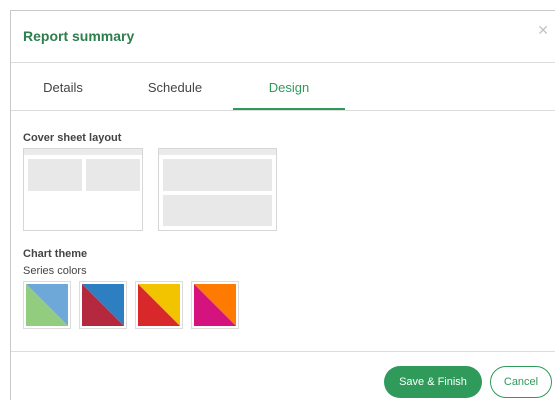  Describe the element at coordinates (543, 30) in the screenshot. I see `close-icon: ✕` at that location.